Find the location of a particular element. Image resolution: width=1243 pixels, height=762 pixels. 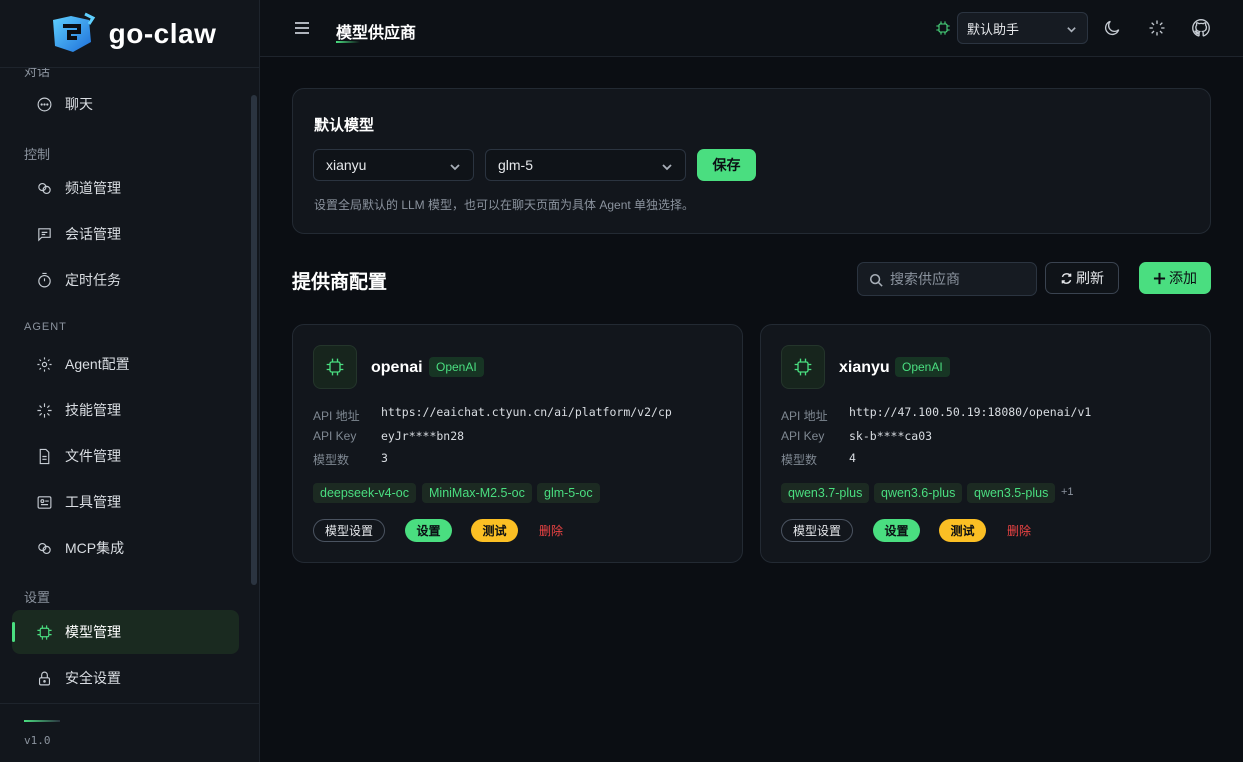

default-provider-value: xianyu is located at coordinates (346, 165).